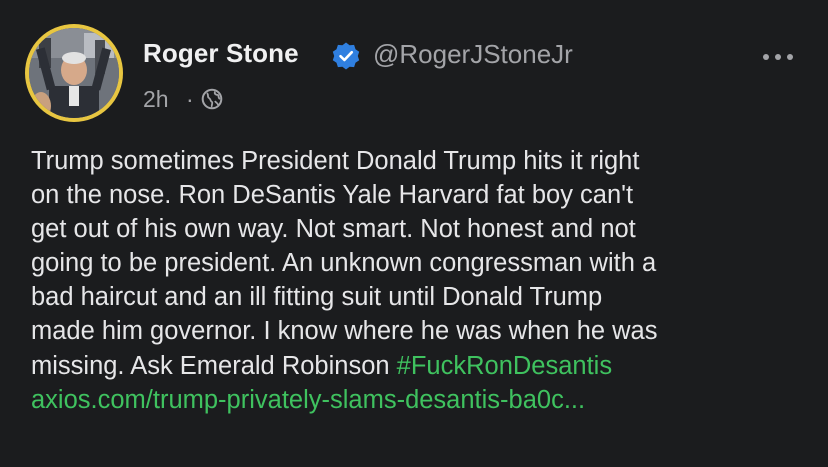 This screenshot has width=828, height=467. Describe the element at coordinates (346, 56) in the screenshot. I see `verified-badge-icon` at that location.